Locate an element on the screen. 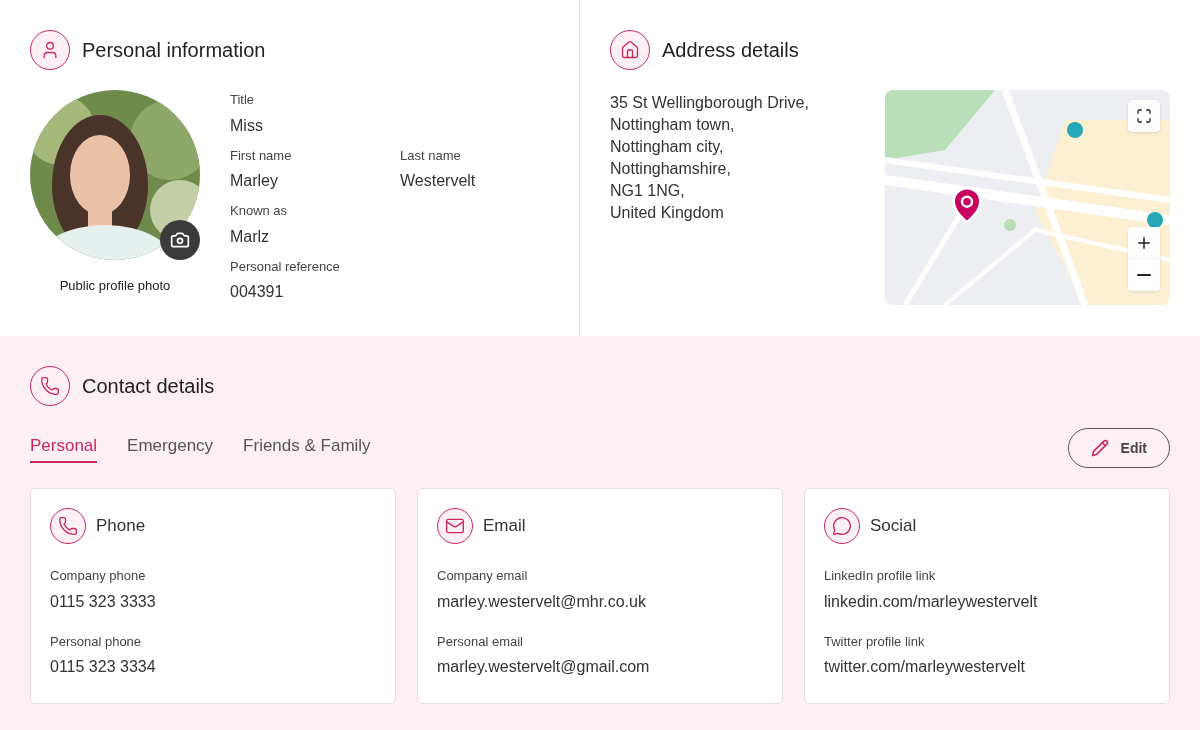  card-title: Email is located at coordinates (504, 526).